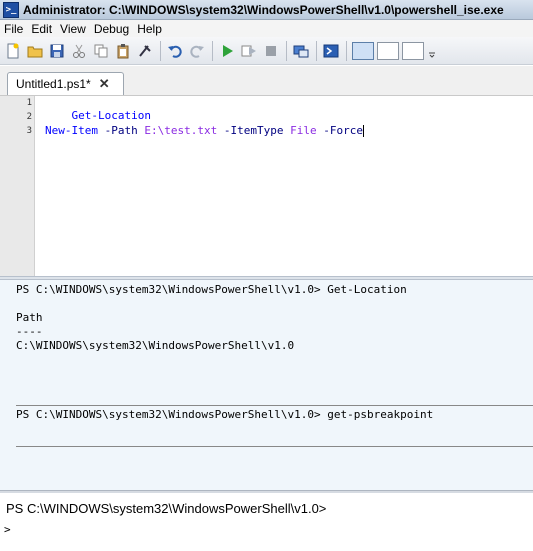 This screenshot has width=533, height=551. I want to click on text-caret, so click(363, 131).